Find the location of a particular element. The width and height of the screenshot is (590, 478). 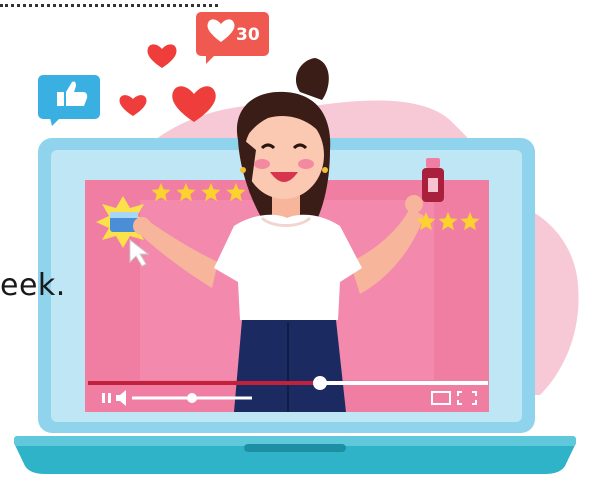

left-earring is located at coordinates (243, 170).